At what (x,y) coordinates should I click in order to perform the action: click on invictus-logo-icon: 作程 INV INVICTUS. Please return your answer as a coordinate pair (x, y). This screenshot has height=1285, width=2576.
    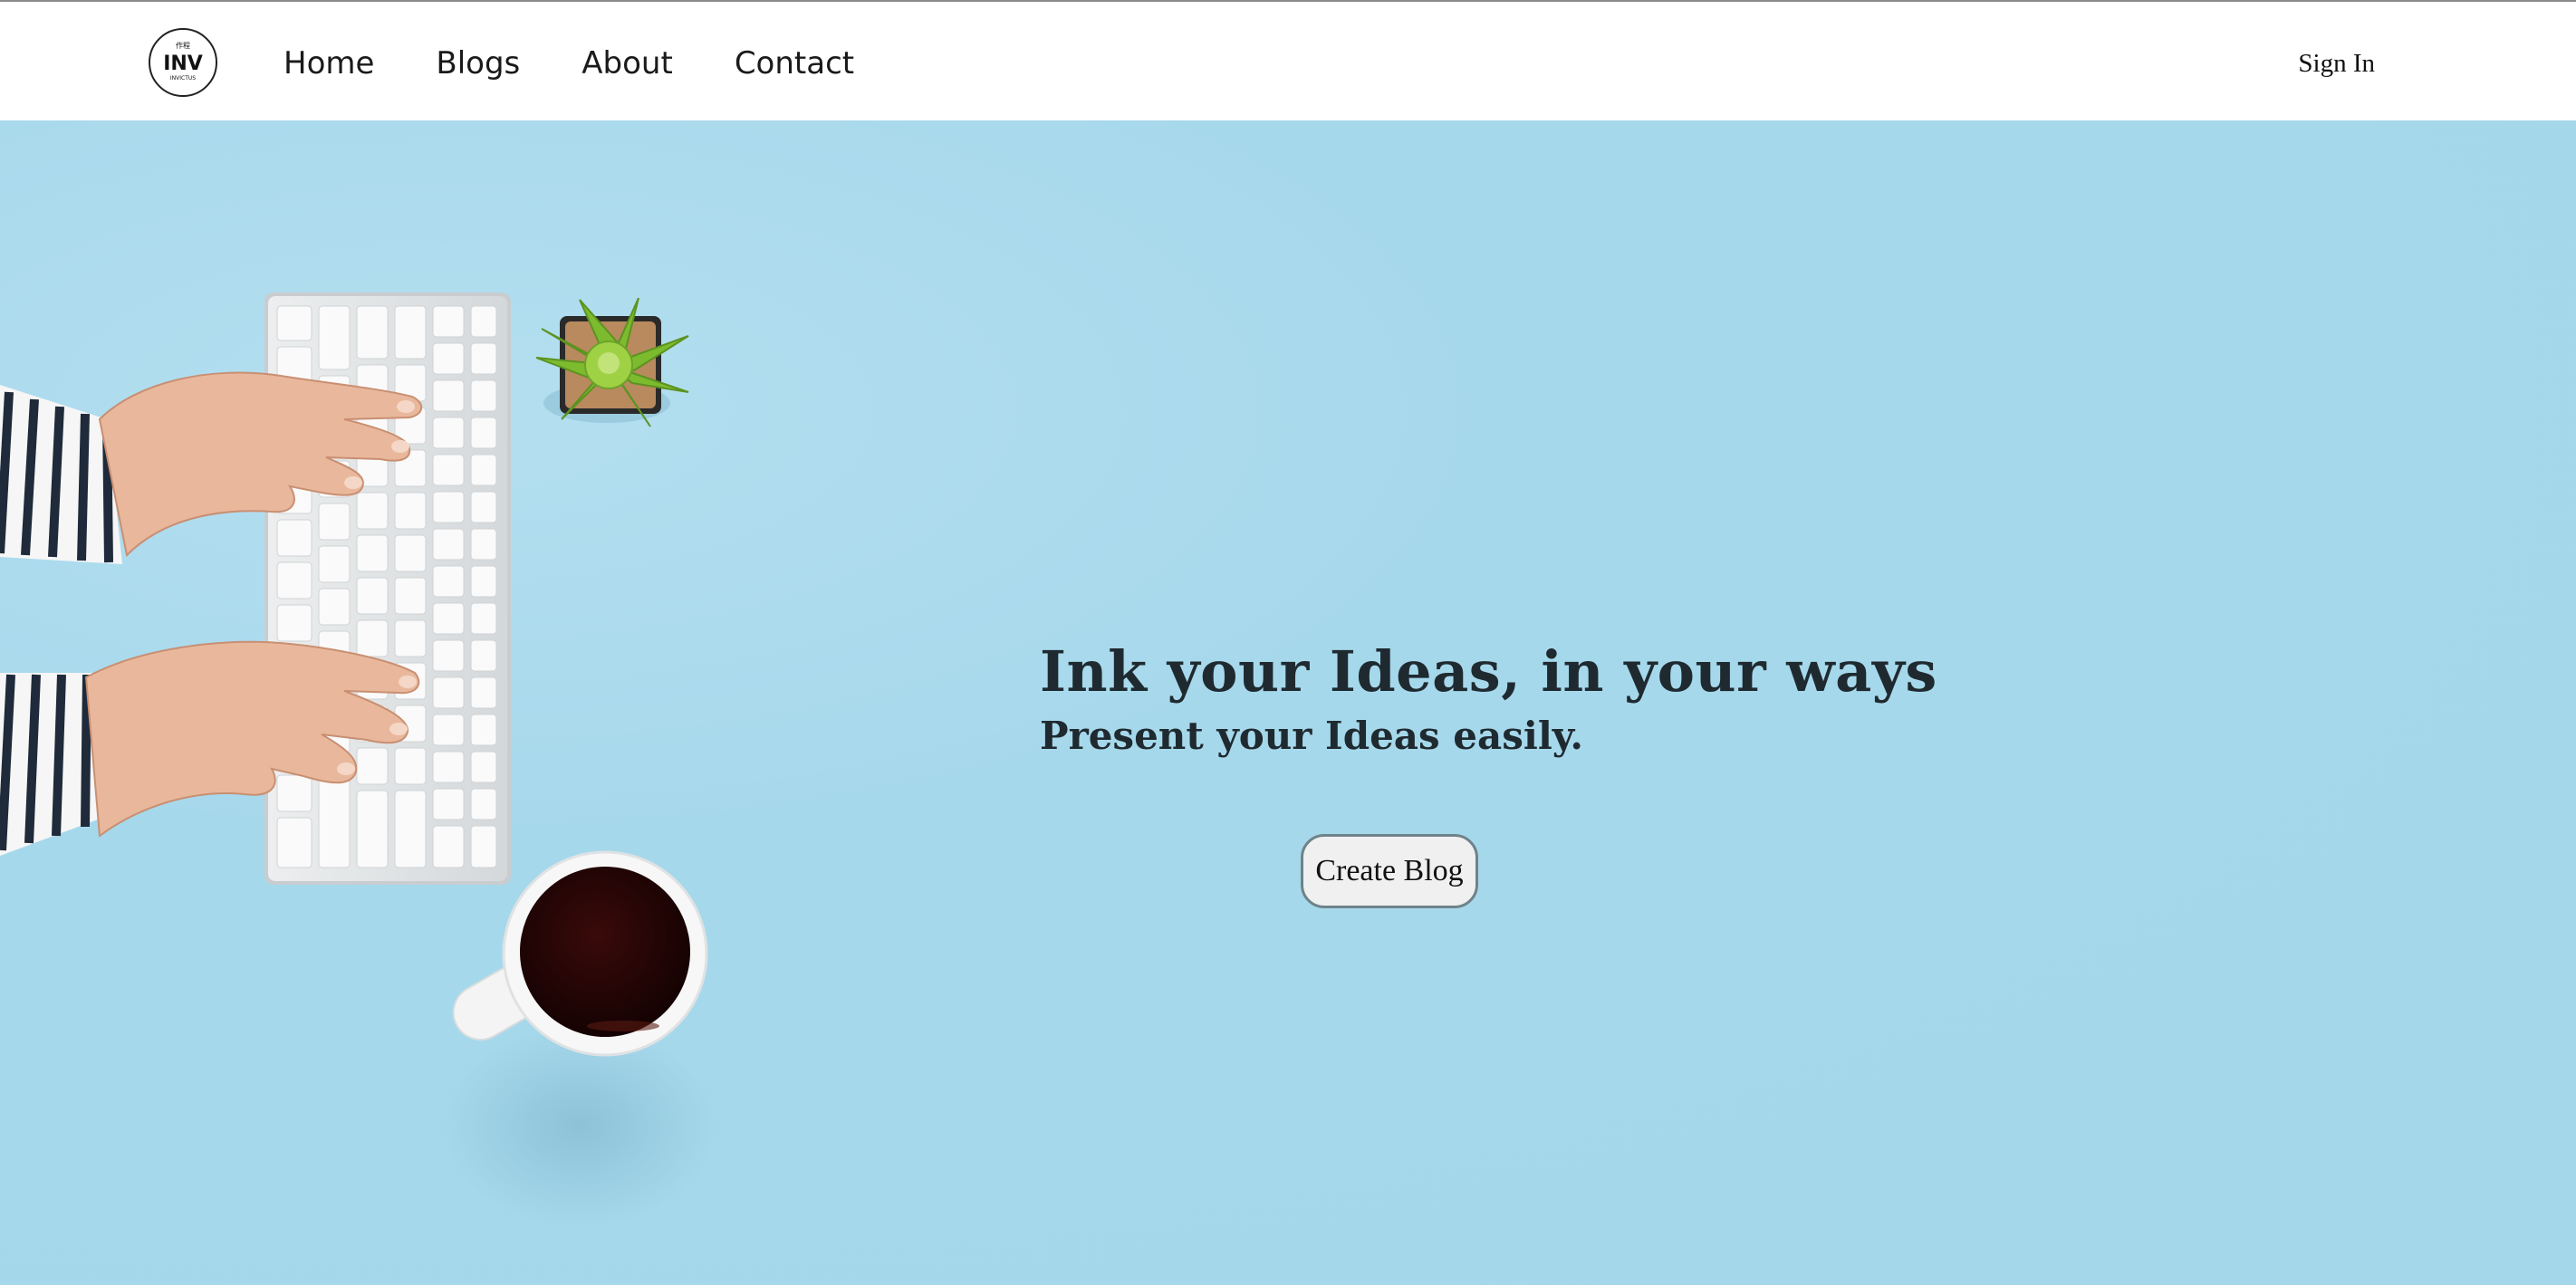
    Looking at the image, I should click on (183, 62).